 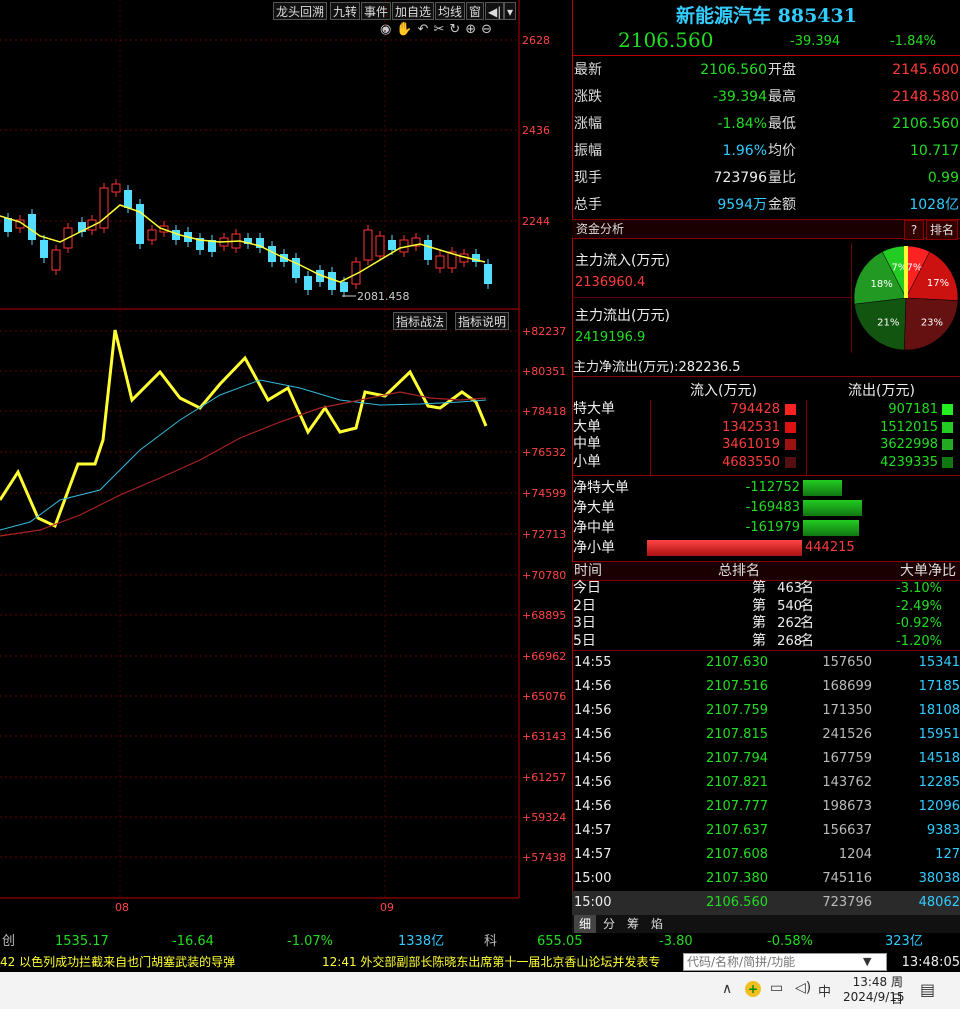 I want to click on tick-amount: 12285, so click(x=939, y=782).